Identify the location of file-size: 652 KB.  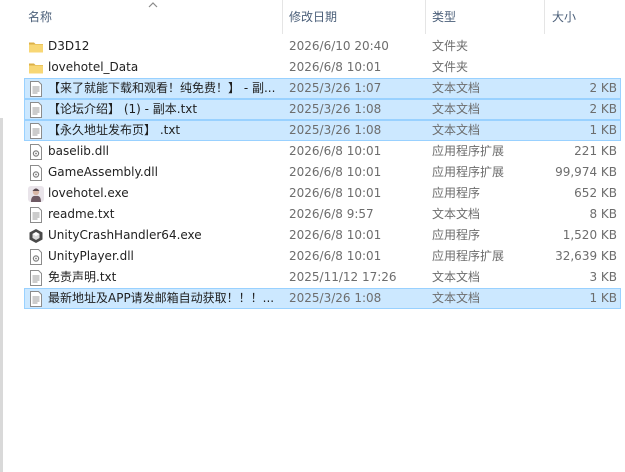
(595, 193).